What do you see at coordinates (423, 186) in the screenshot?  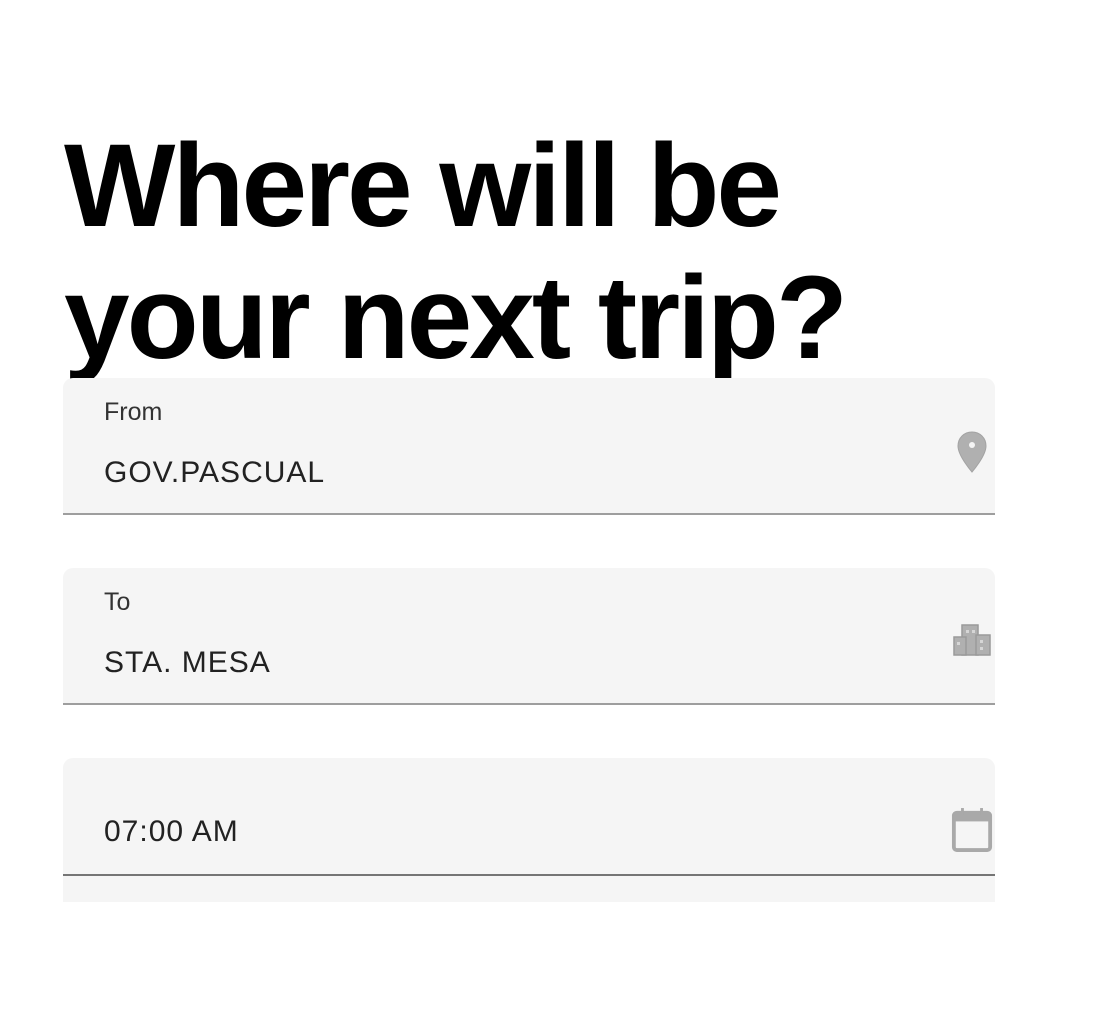 I see `headline-line-1: Where will be` at bounding box center [423, 186].